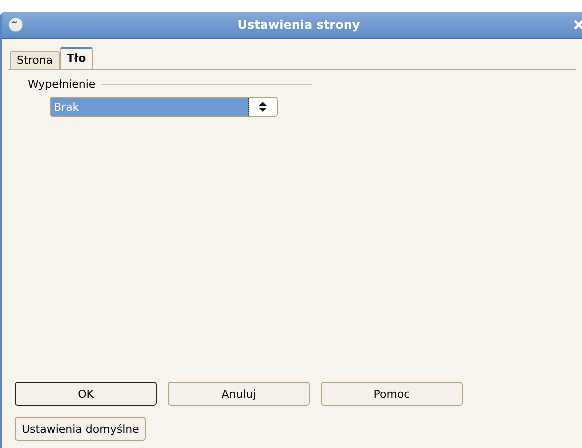 The width and height of the screenshot is (582, 448). I want to click on tab: Tło, so click(77, 58).